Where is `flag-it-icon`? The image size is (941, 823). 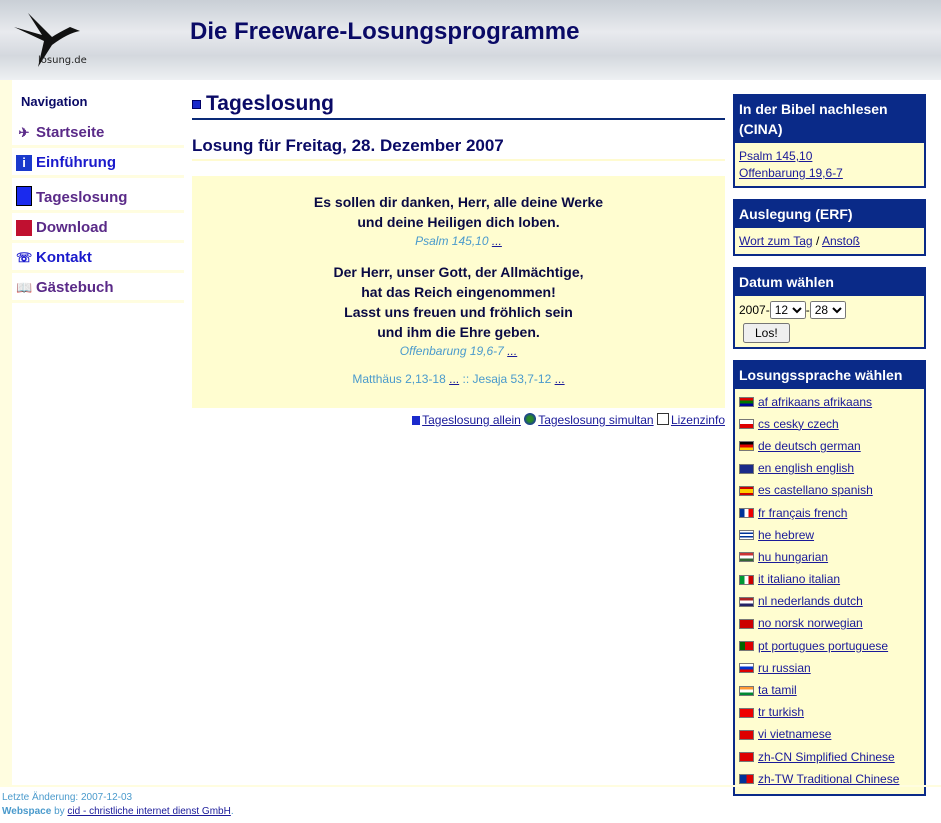 flag-it-icon is located at coordinates (746, 579).